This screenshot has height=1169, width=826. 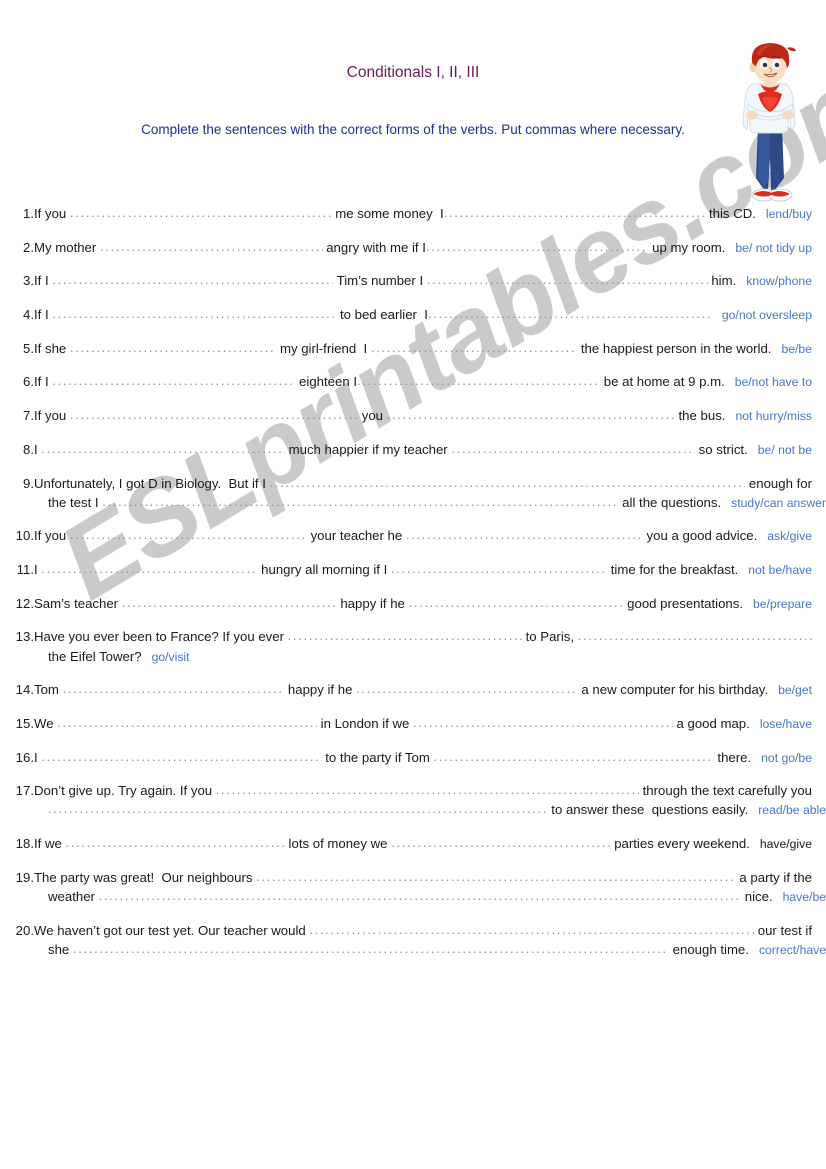 What do you see at coordinates (804, 896) in the screenshot?
I see `verb-cue: have/be` at bounding box center [804, 896].